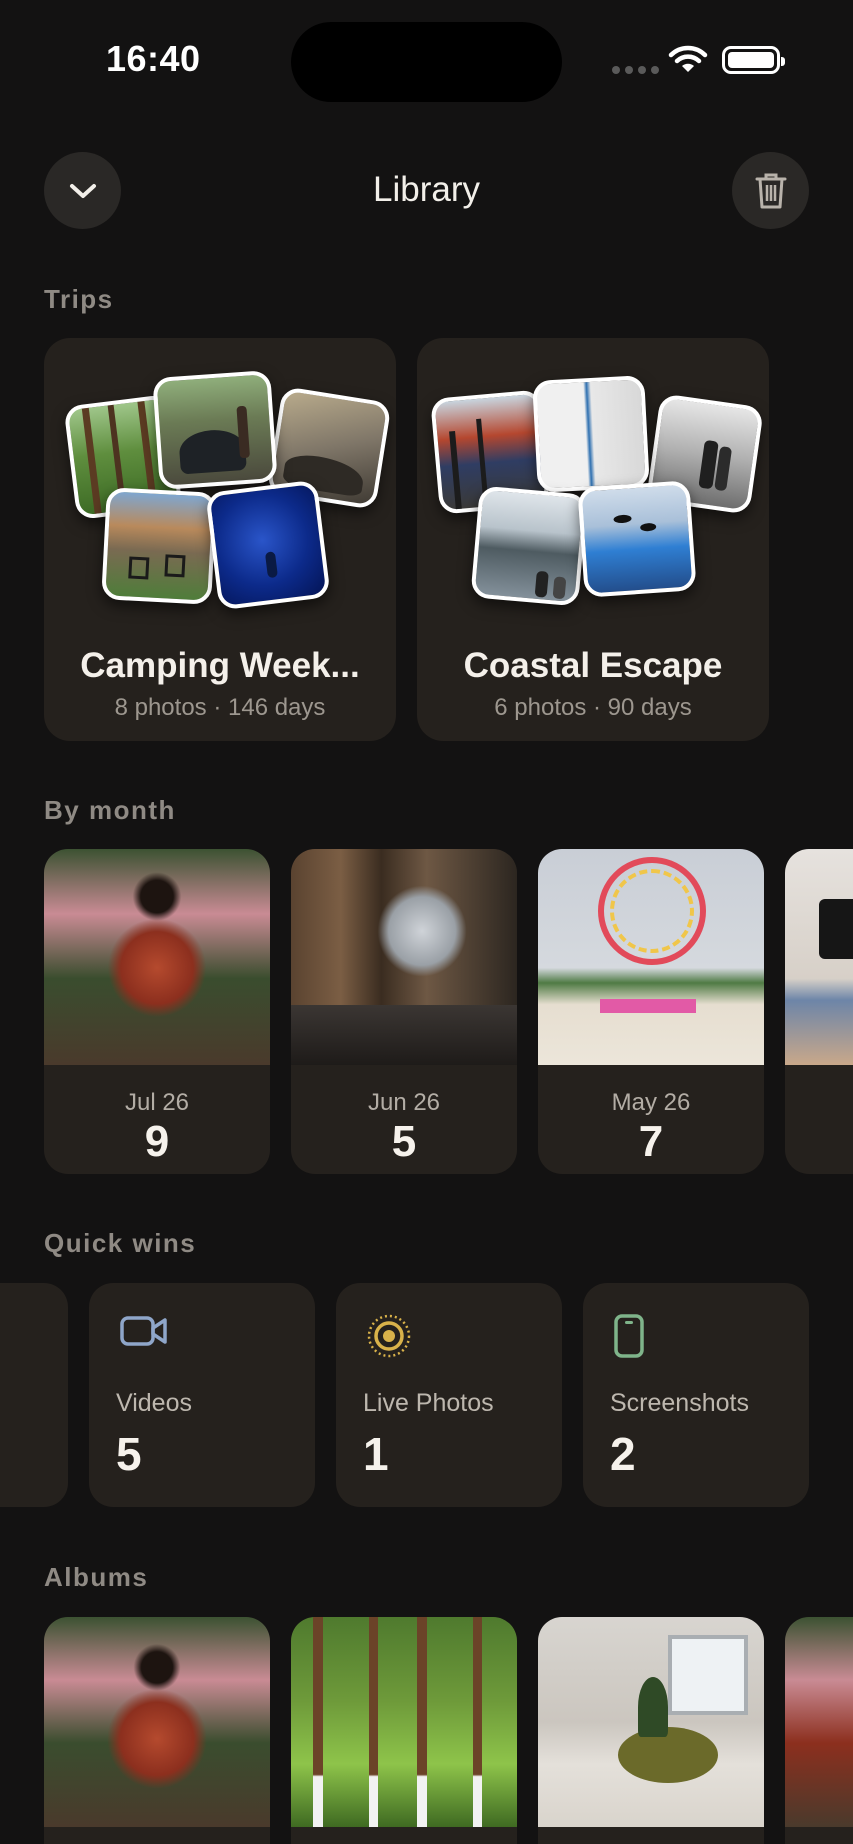  Describe the element at coordinates (34, 1395) in the screenshot. I see `quick-win-card` at that location.